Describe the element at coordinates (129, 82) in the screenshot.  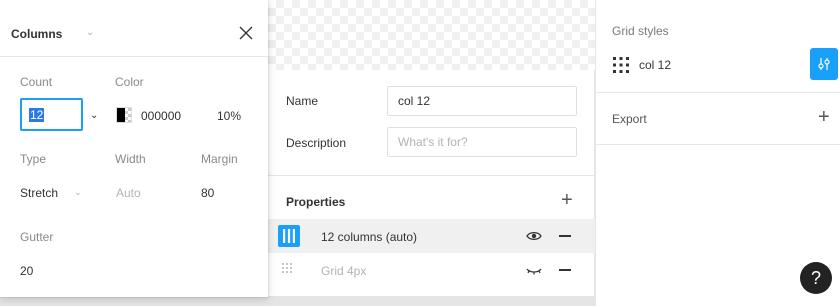
I see `color-label: Color` at that location.